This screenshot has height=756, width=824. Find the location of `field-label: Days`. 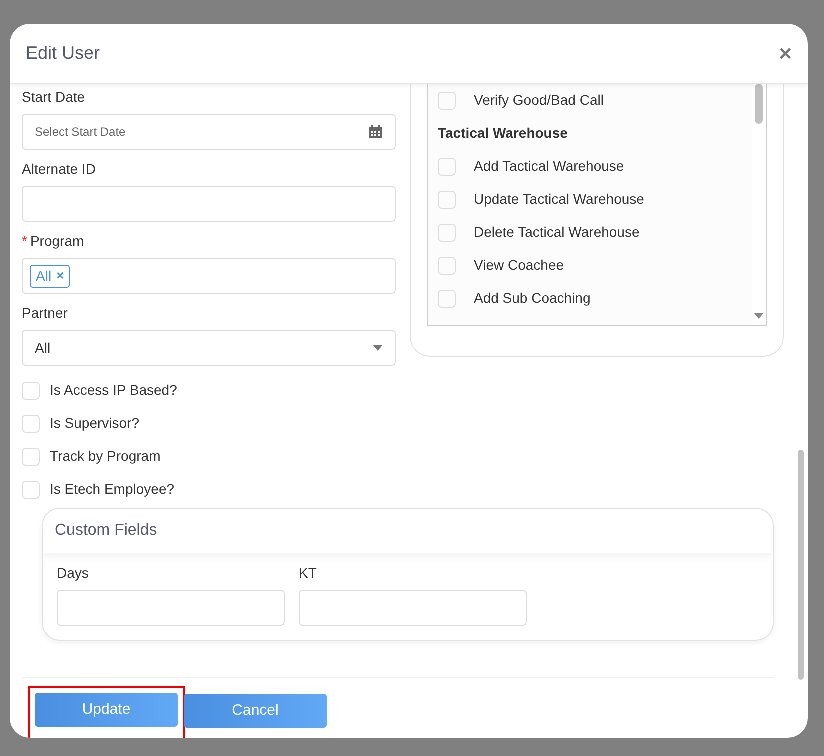

field-label: Days is located at coordinates (73, 573).